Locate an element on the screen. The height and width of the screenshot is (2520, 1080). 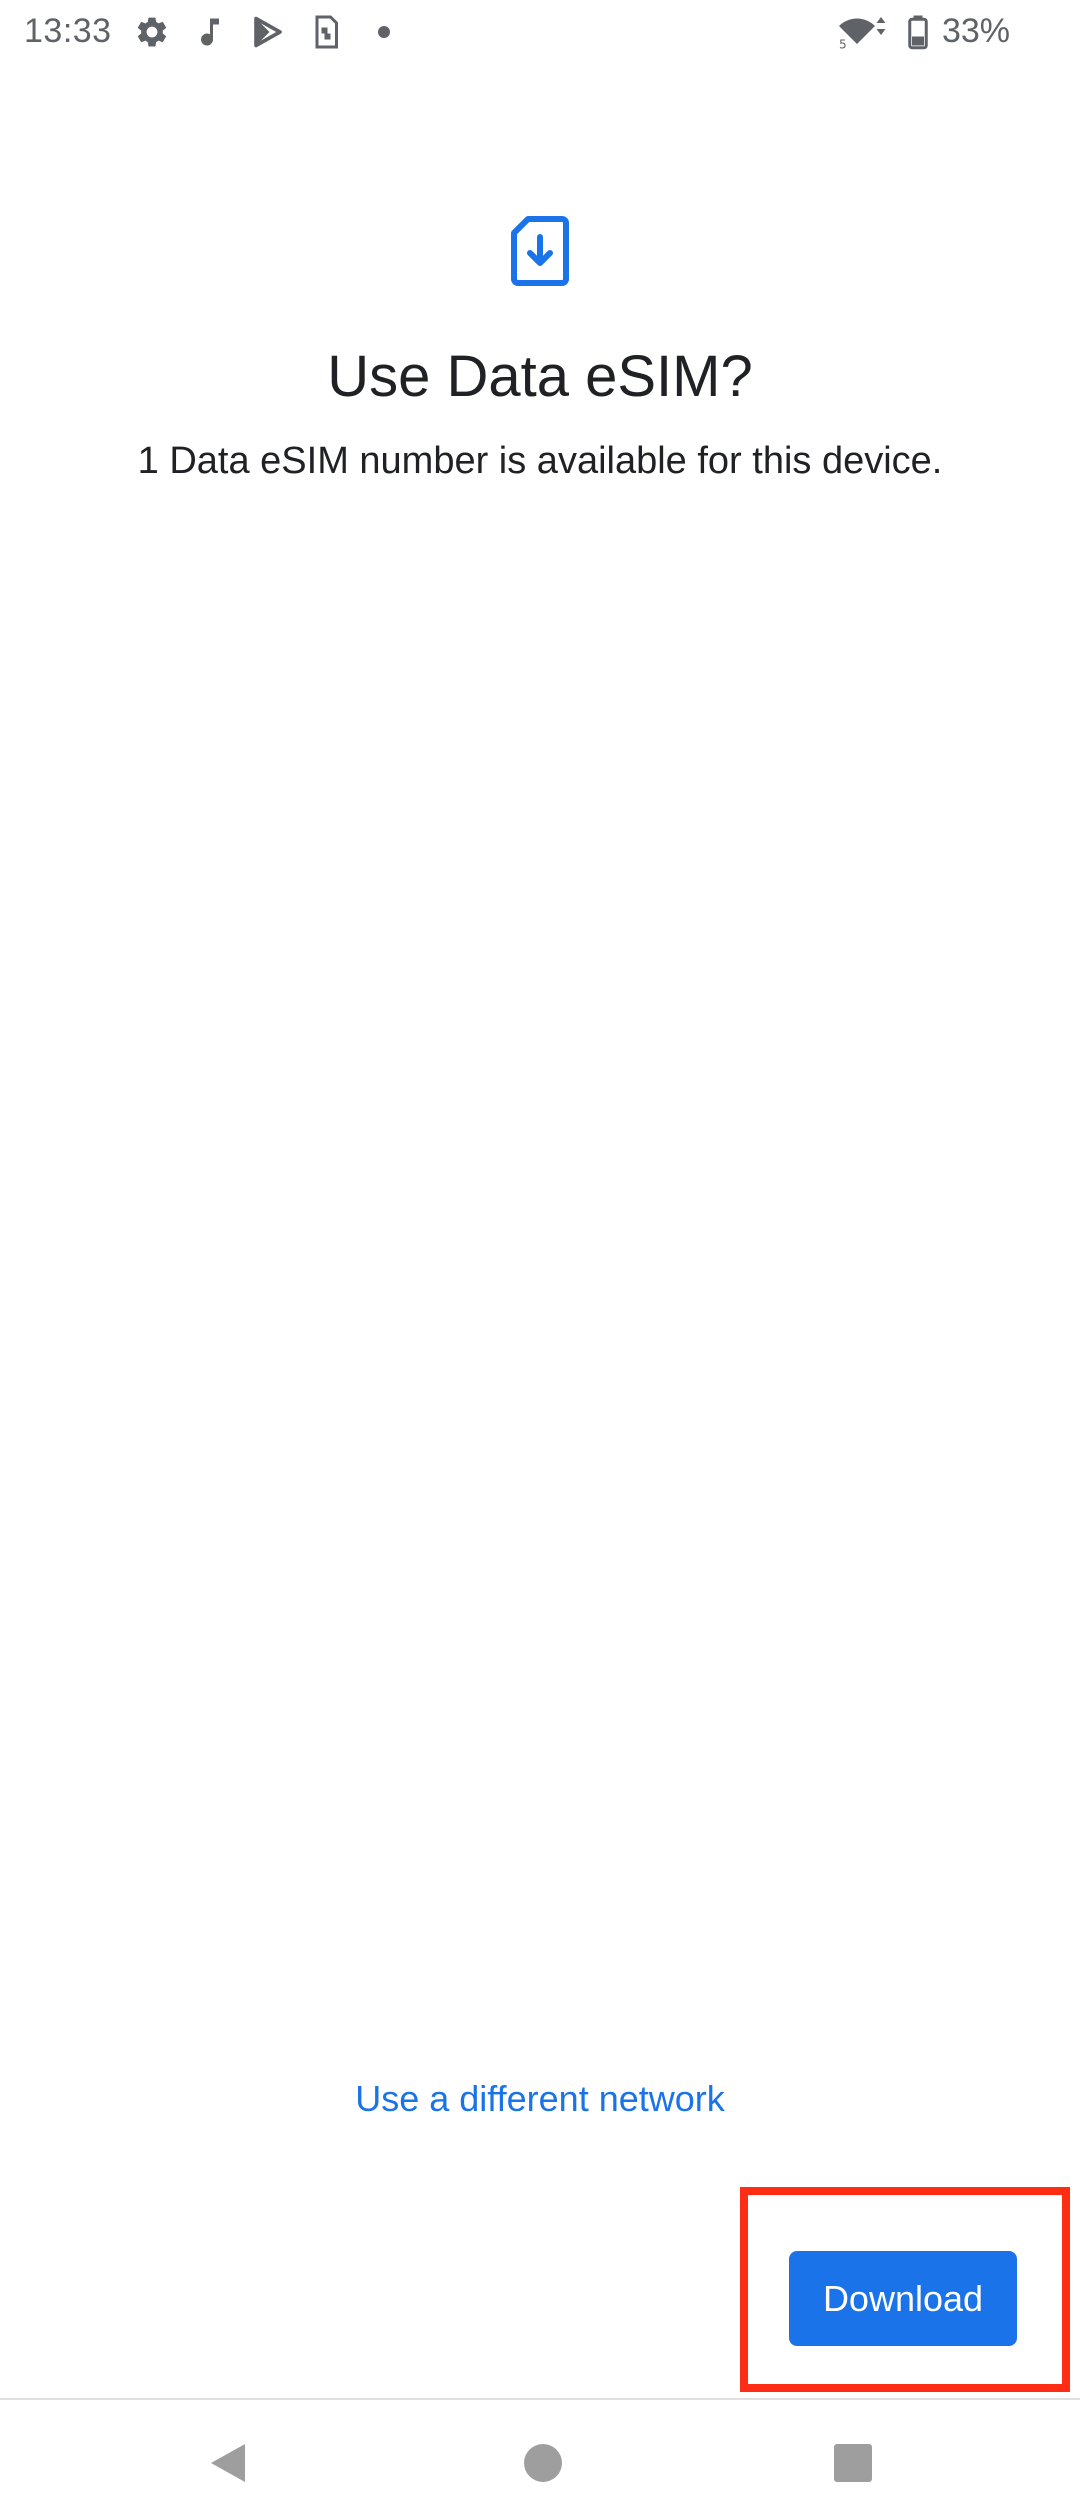
play-store-icon is located at coordinates (268, 32).